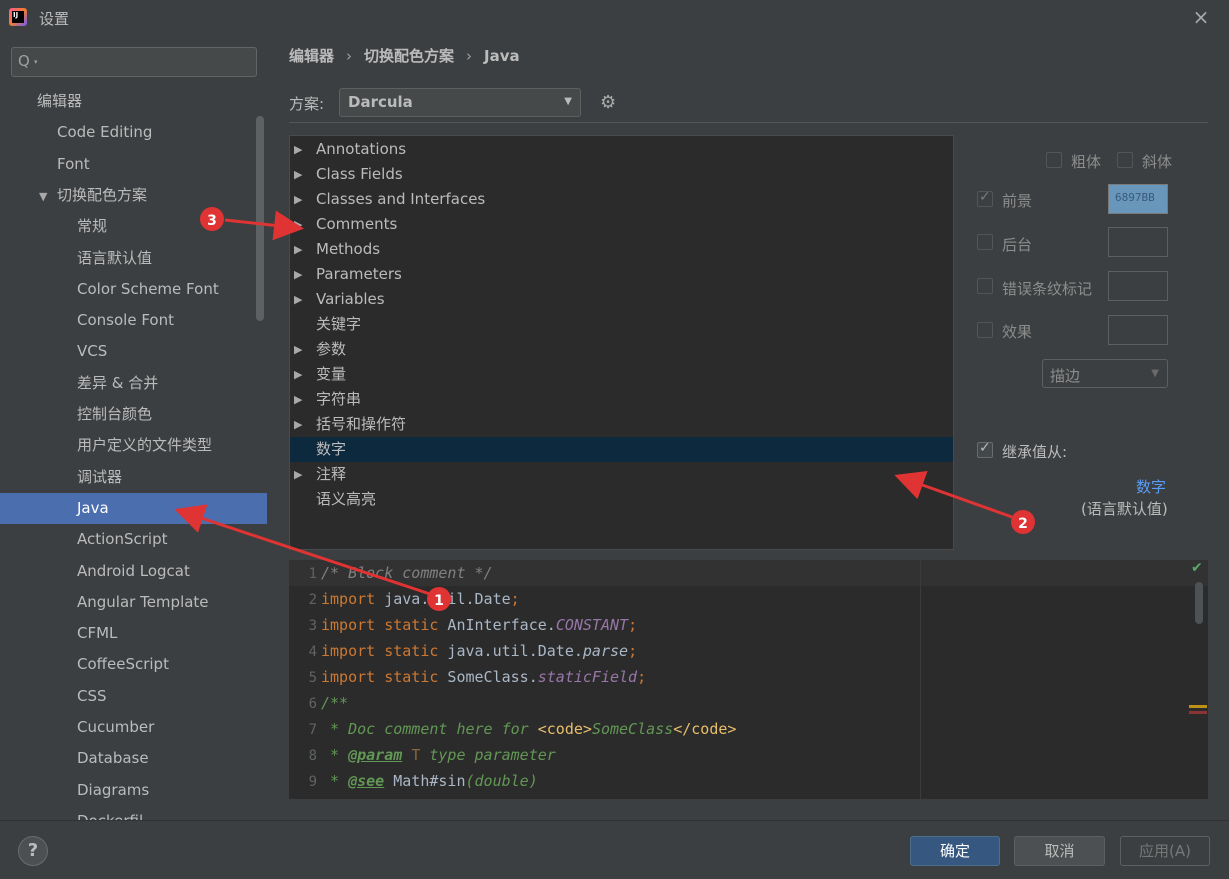 This screenshot has width=1229, height=879. I want to click on code-line: /**, so click(335, 703).